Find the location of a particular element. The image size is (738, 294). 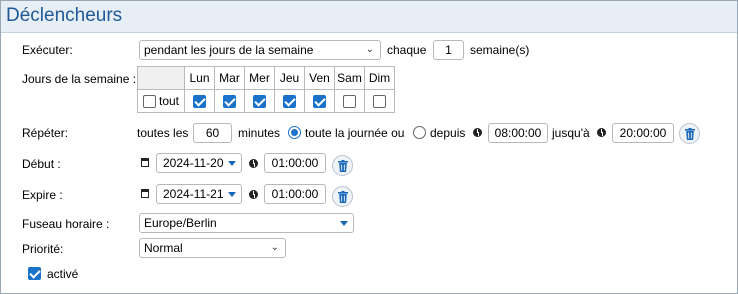

minutes-label: minutes is located at coordinates (259, 133).